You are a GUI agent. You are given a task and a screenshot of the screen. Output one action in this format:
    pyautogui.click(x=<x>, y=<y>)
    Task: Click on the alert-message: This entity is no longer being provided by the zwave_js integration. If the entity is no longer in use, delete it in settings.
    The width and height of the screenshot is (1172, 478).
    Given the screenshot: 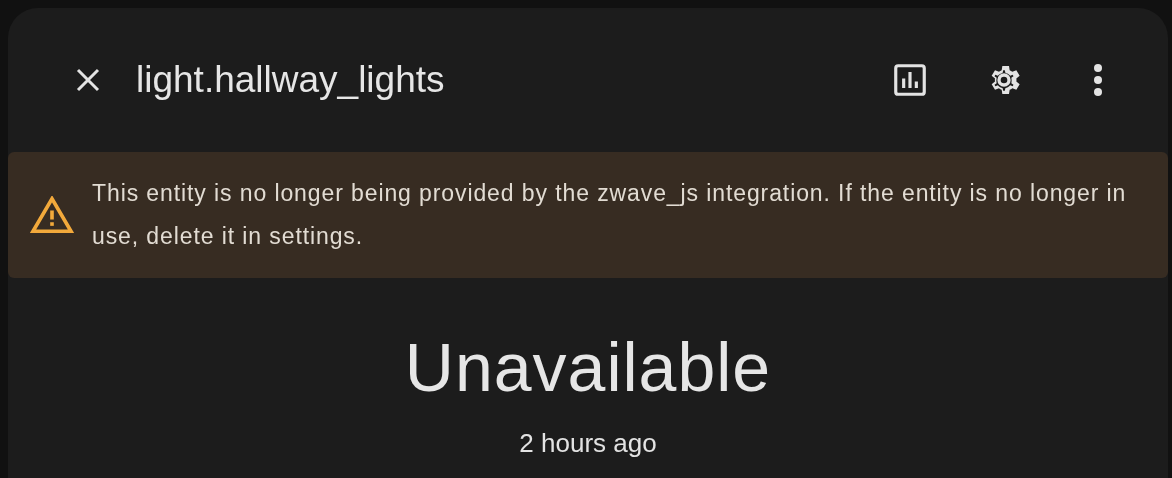 What is the action you would take?
    pyautogui.click(x=610, y=215)
    